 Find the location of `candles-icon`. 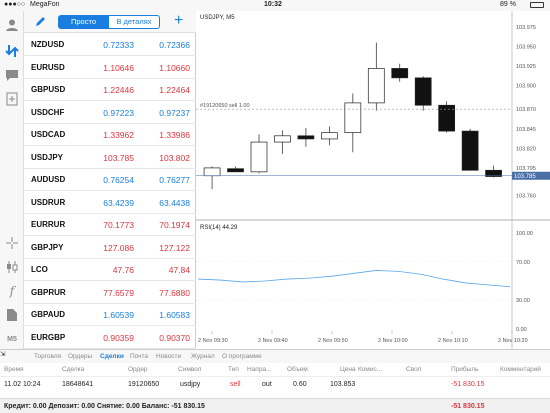

candles-icon is located at coordinates (12, 267).